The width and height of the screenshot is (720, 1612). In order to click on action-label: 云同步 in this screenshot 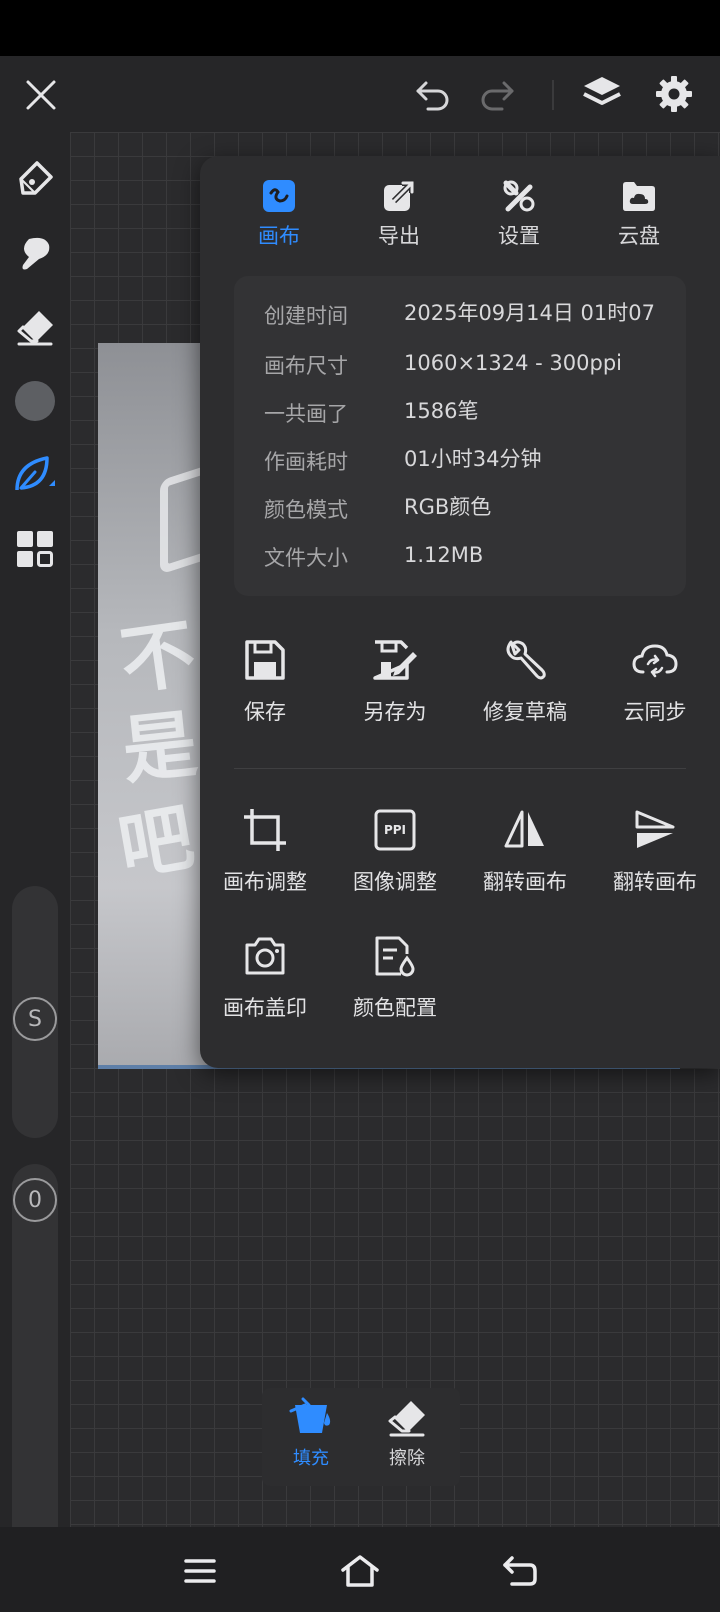, I will do `click(655, 712)`.